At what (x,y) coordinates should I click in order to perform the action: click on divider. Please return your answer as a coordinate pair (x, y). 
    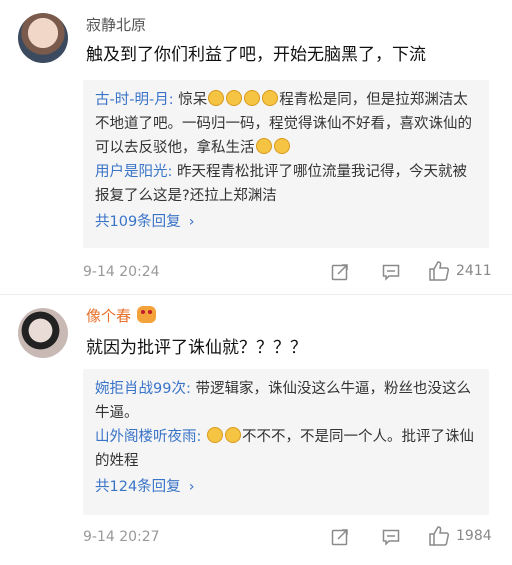
    Looking at the image, I should click on (256, 294).